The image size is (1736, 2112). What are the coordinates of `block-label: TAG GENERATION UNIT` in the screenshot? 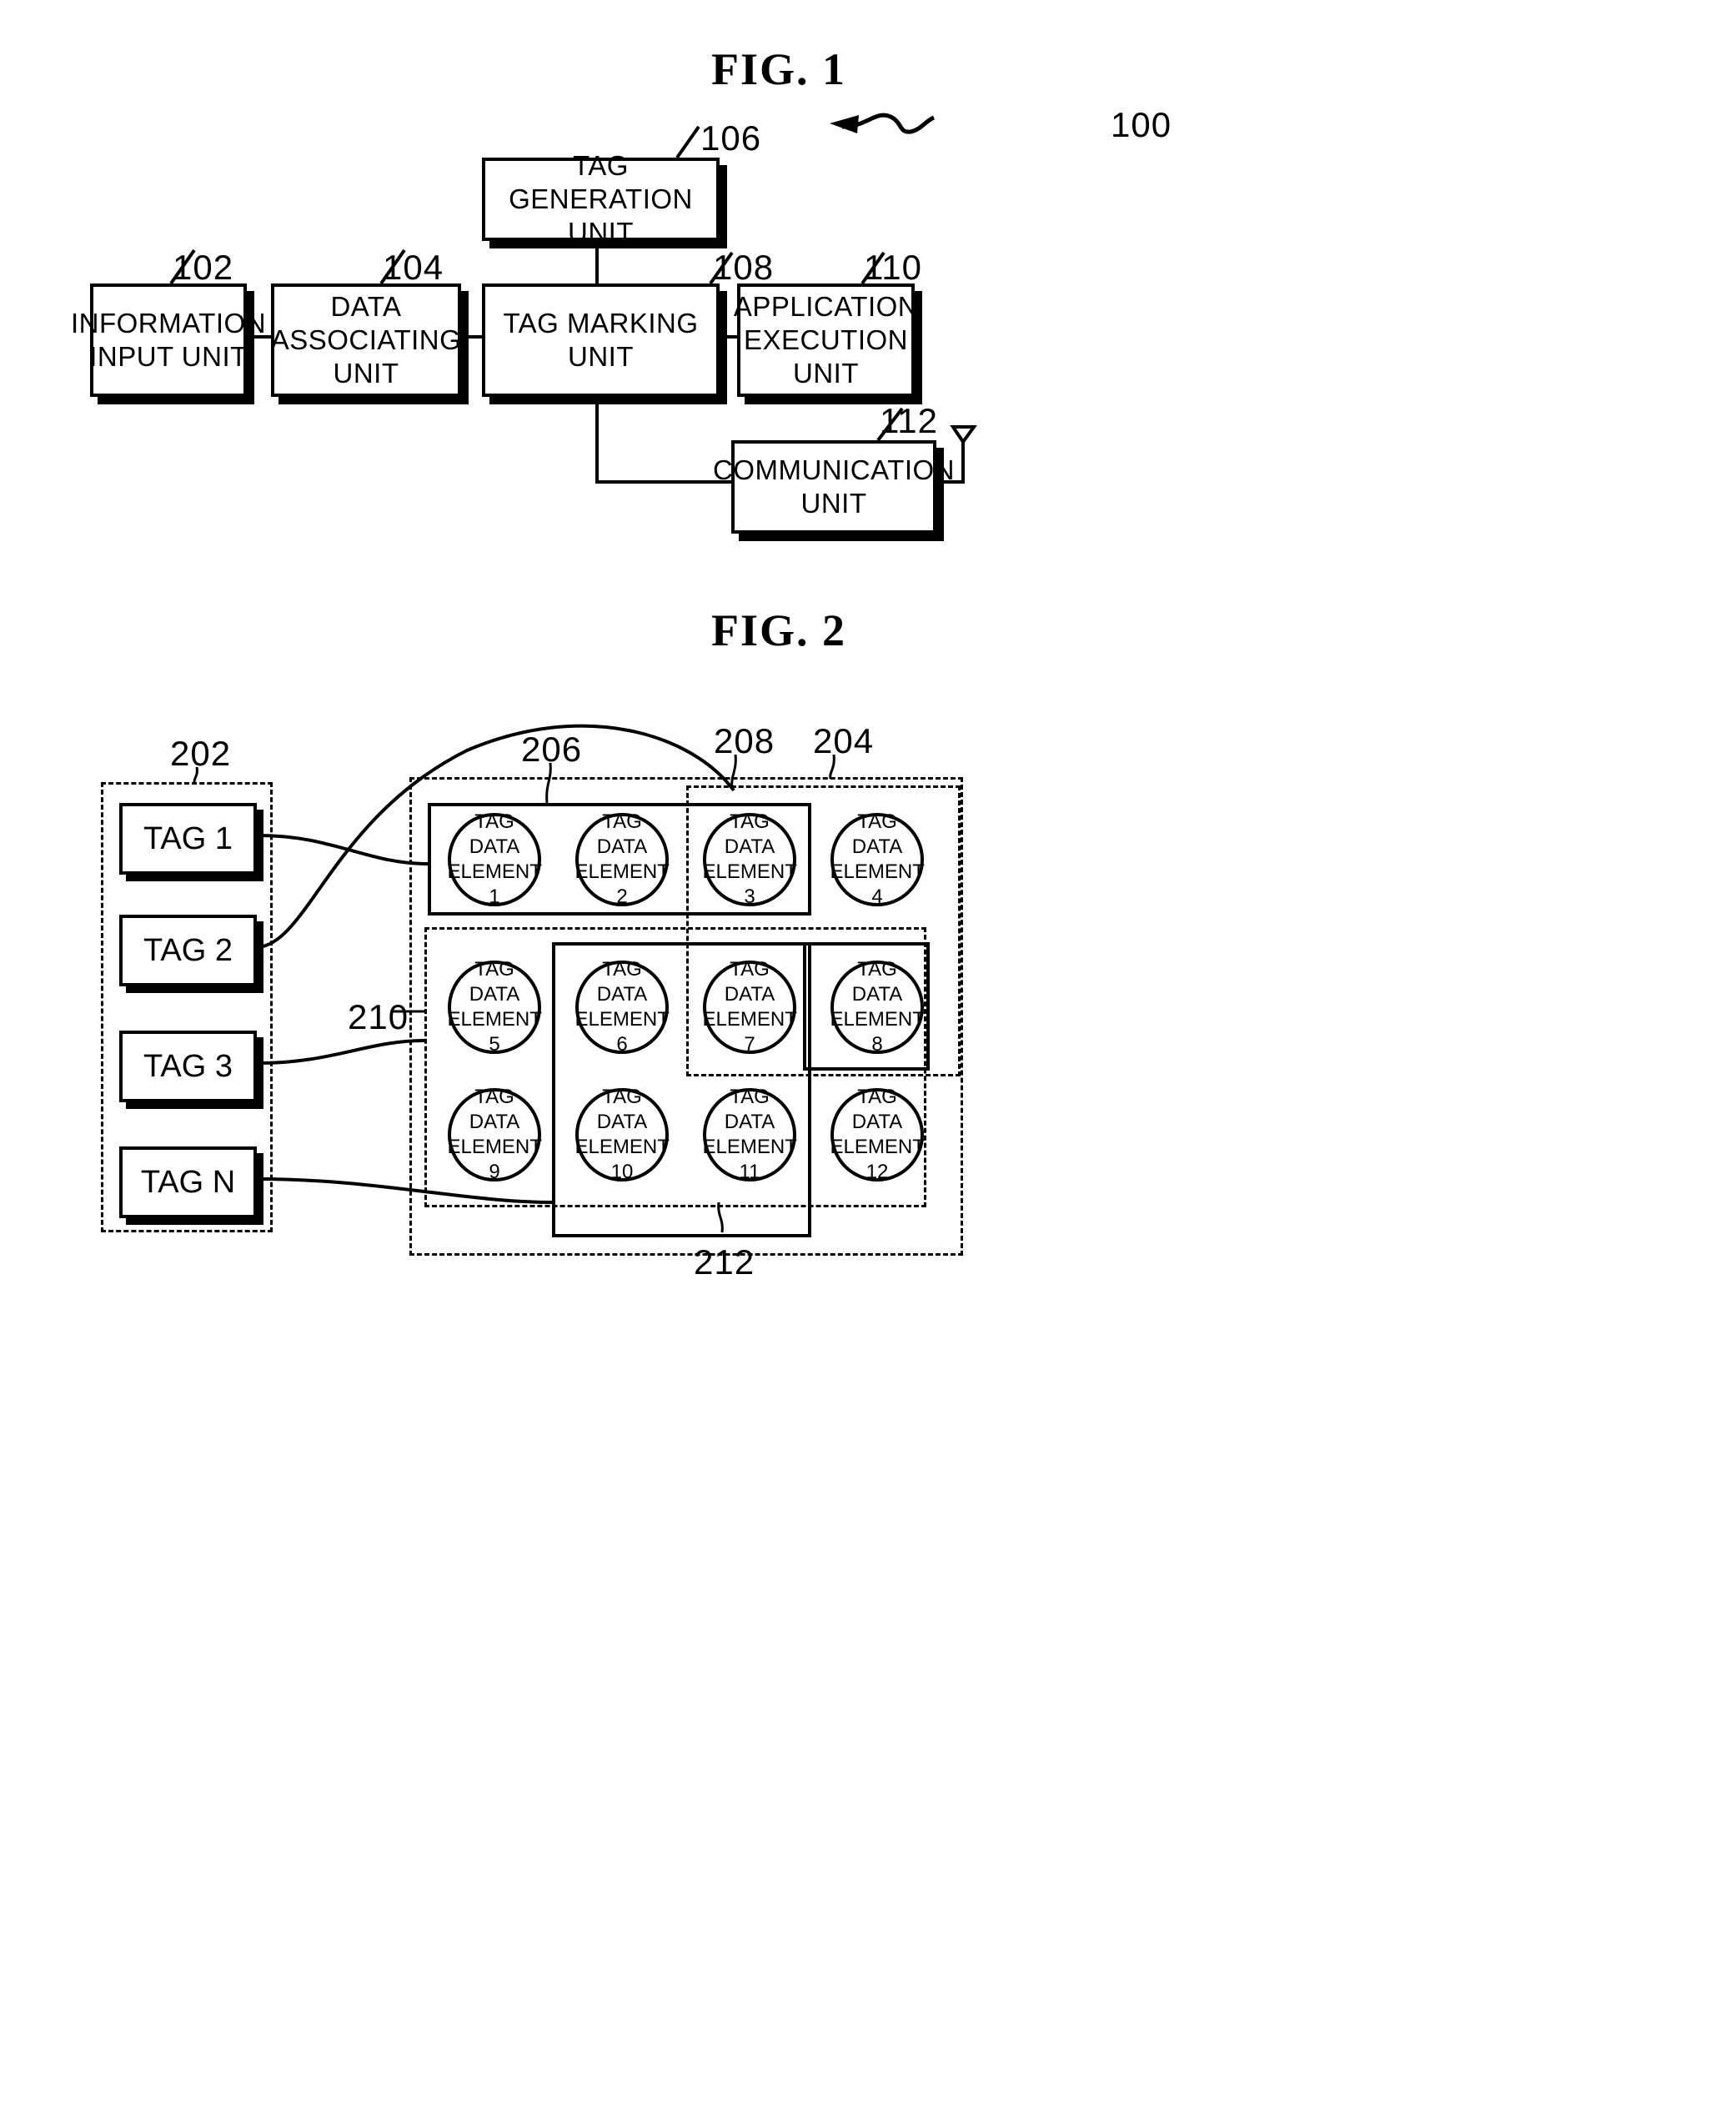 It's located at (601, 198).